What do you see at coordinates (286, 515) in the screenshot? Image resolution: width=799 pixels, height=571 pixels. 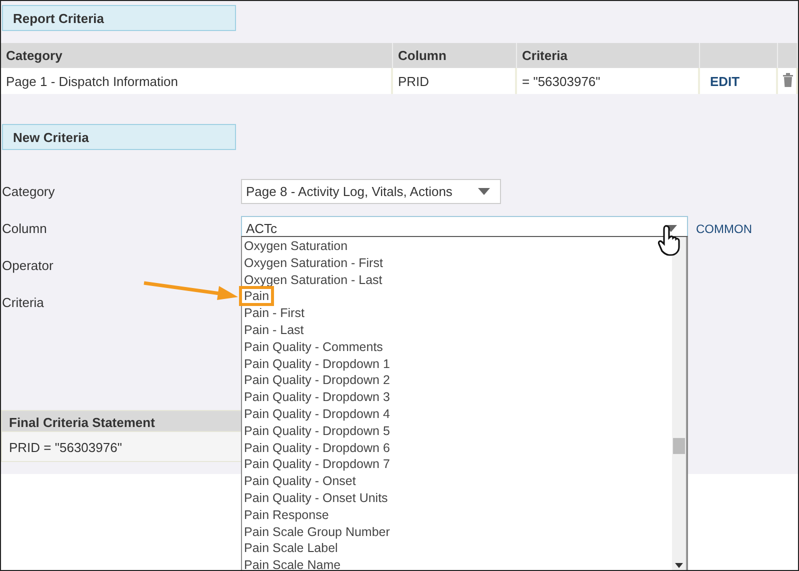 I see `list-option: Pain Response` at bounding box center [286, 515].